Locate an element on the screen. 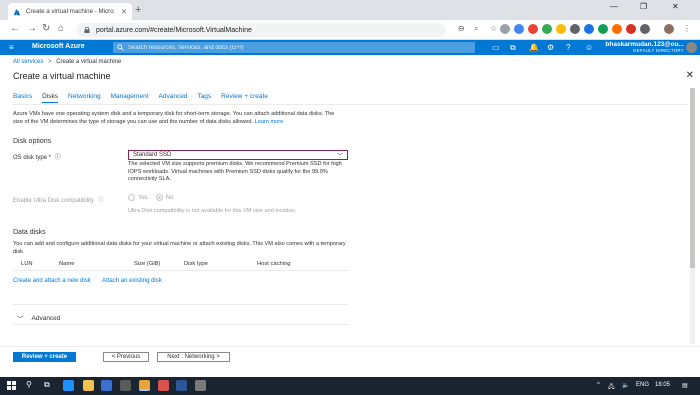 This screenshot has width=700, height=395. language-indicator: ENG is located at coordinates (642, 385).